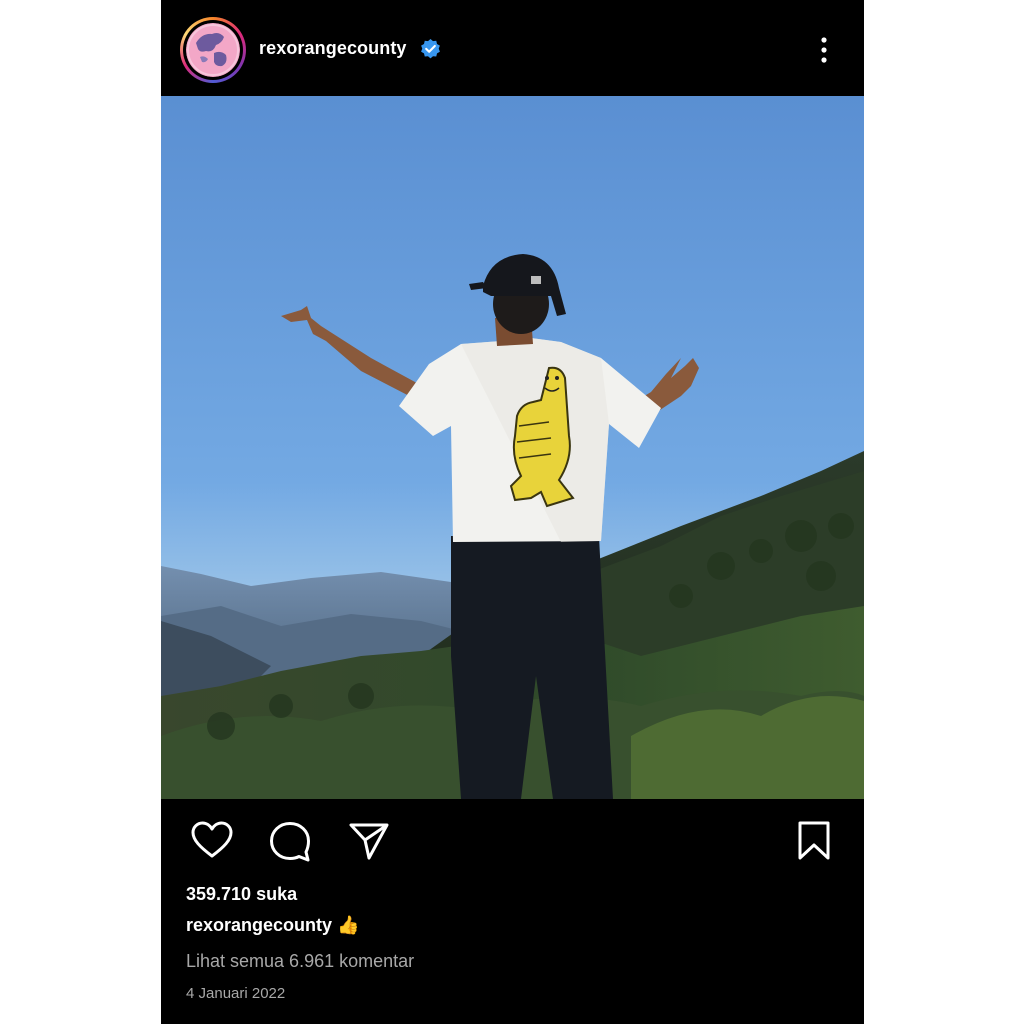 The width and height of the screenshot is (1024, 1024). I want to click on post-date: 4 Januari 2022, so click(236, 993).